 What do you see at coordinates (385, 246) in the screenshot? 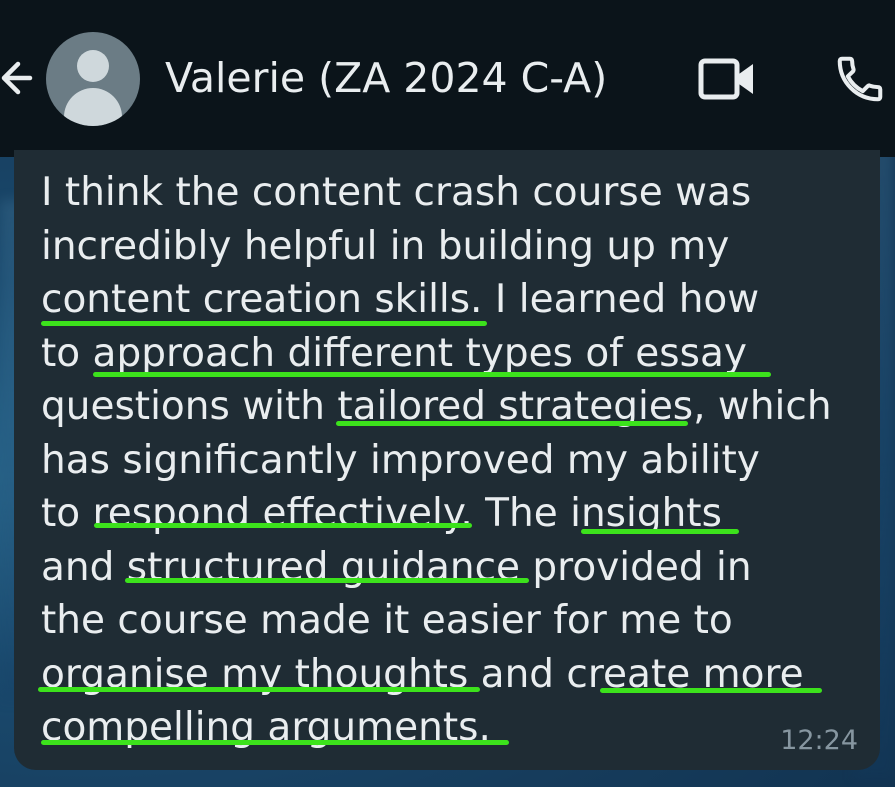
I see `message-line: incredibly helpful in building up my` at bounding box center [385, 246].